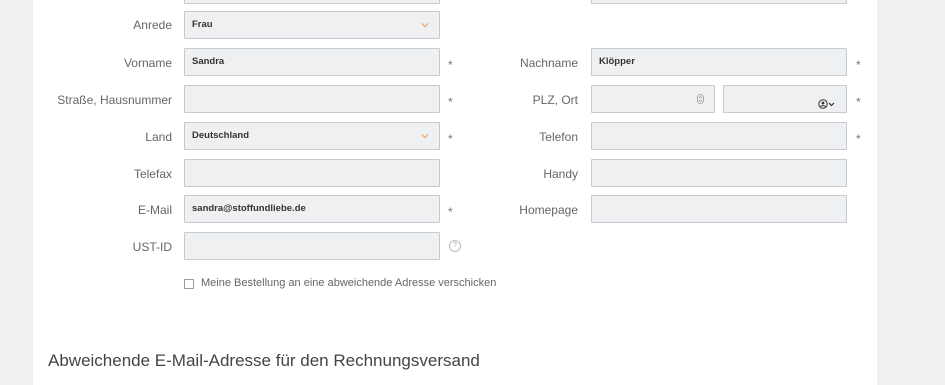 This screenshot has width=945, height=385. What do you see at coordinates (858, 65) in the screenshot?
I see `last-name-required-marker: *` at bounding box center [858, 65].